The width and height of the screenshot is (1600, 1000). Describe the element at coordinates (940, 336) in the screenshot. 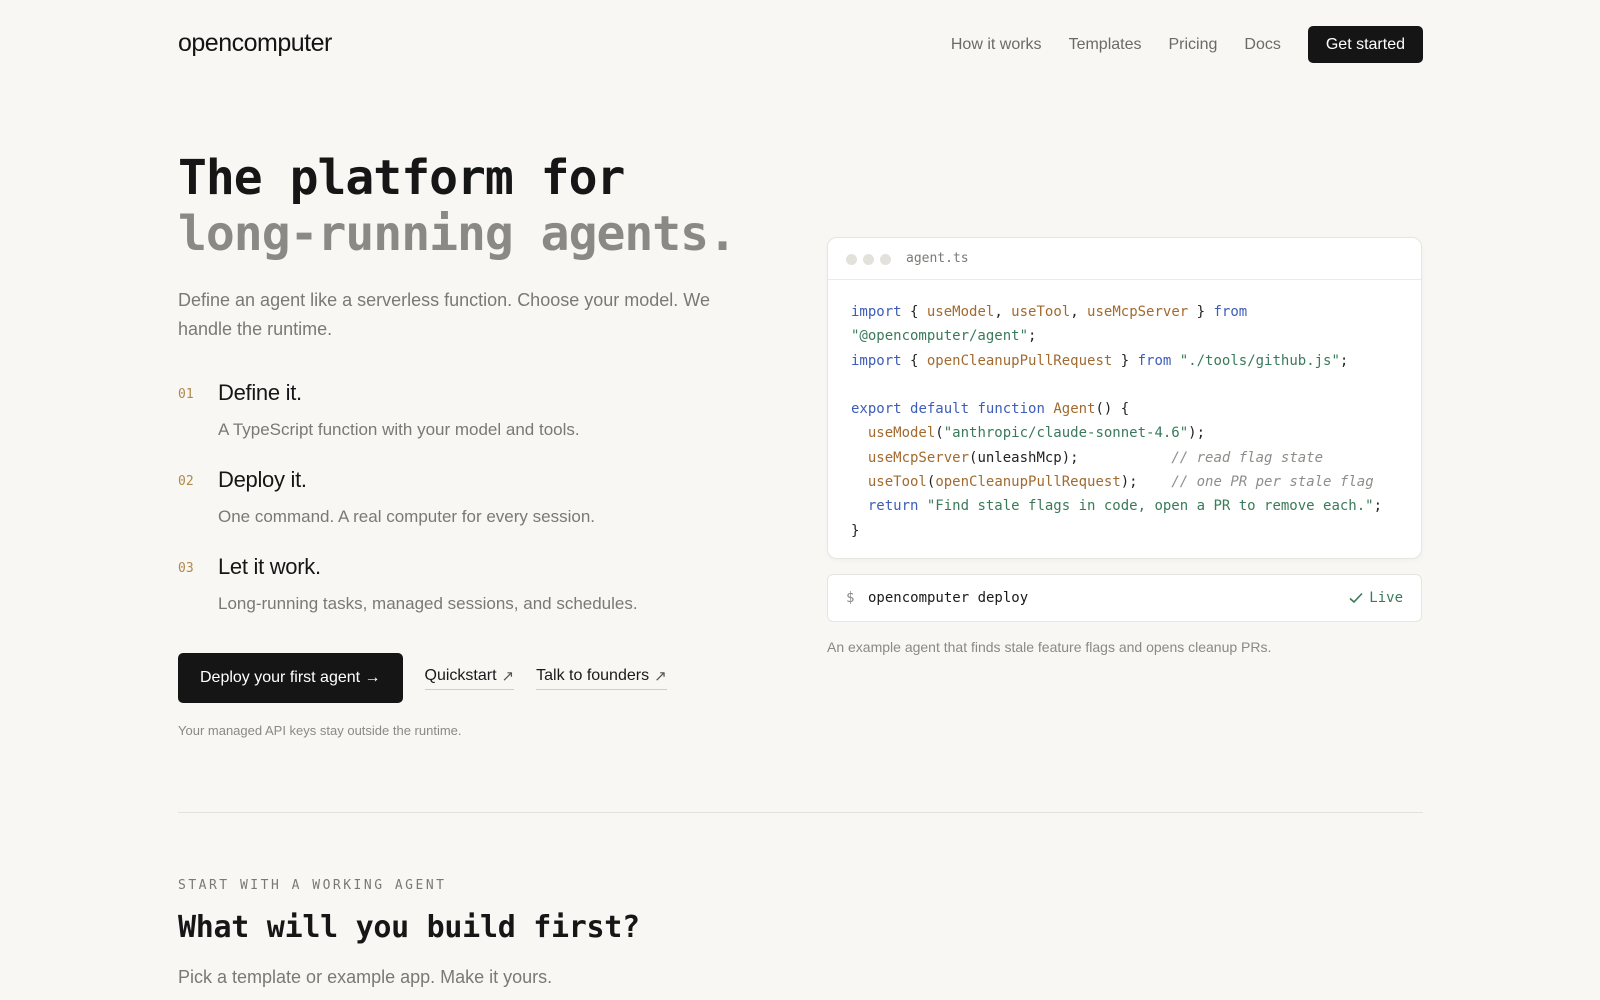

I see `code-token: "@opencomputer/agent"` at that location.